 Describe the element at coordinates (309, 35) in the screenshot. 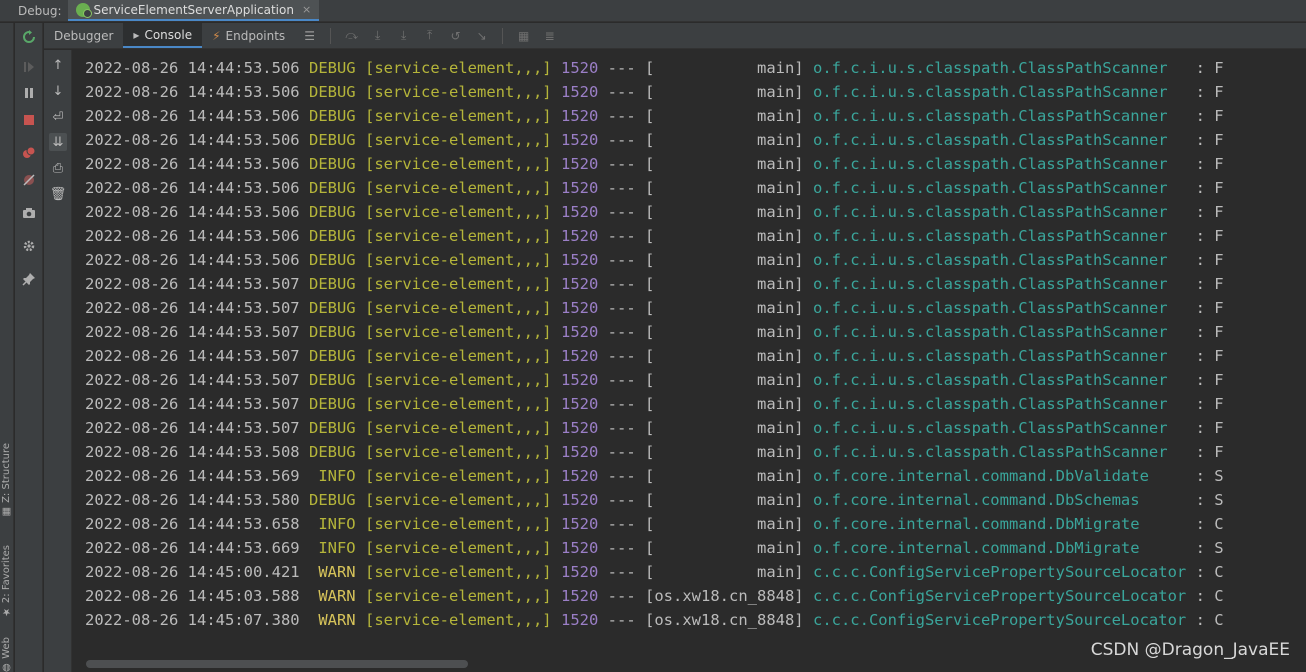

I see `menu-icon: ☰` at that location.